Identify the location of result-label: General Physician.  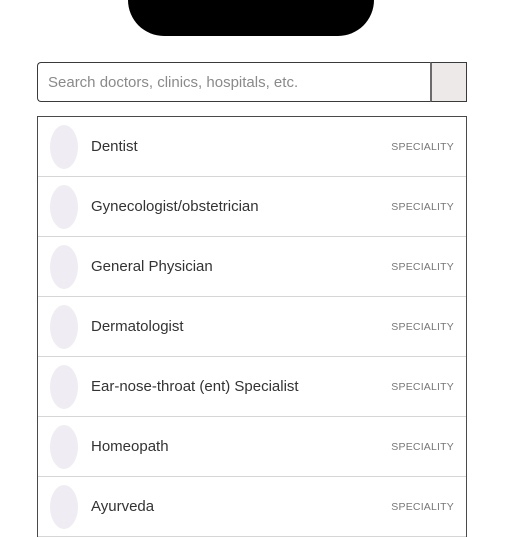
(152, 266).